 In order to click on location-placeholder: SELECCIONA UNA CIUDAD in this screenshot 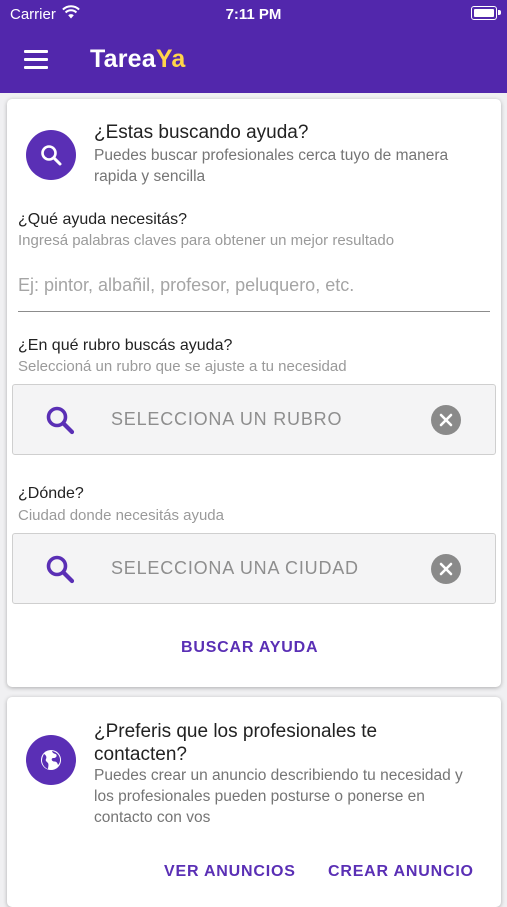, I will do `click(235, 568)`.